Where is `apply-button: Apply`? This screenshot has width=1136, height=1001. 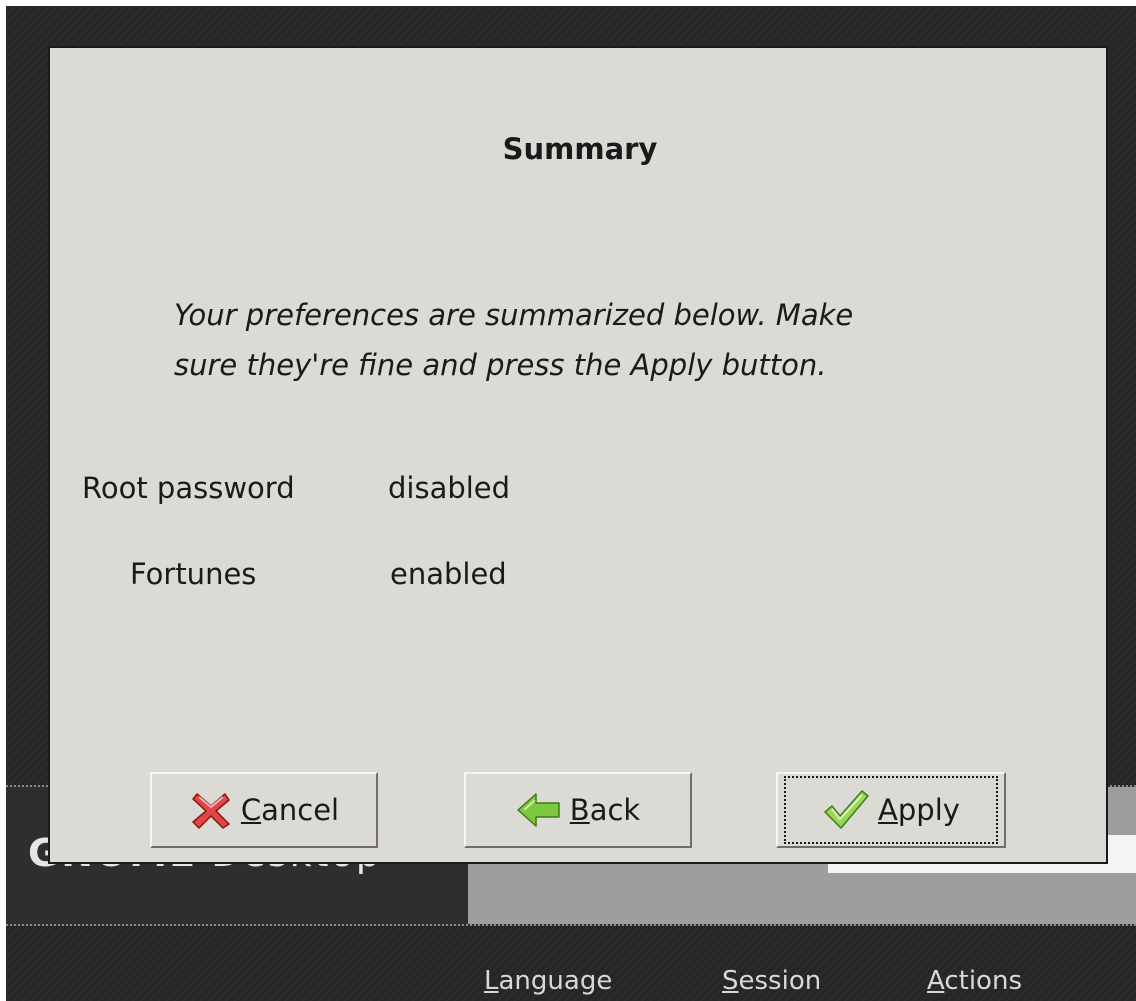 apply-button: Apply is located at coordinates (891, 810).